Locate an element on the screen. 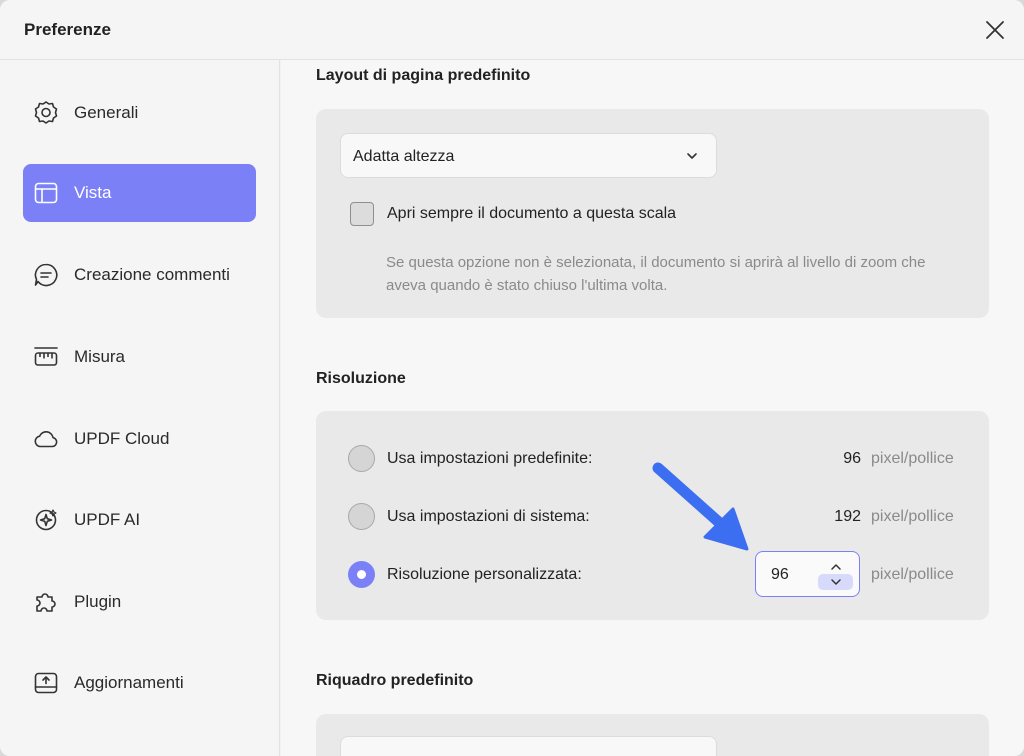 The width and height of the screenshot is (1024, 756). sidebar-item-label: Creazione commenti is located at coordinates (152, 274).